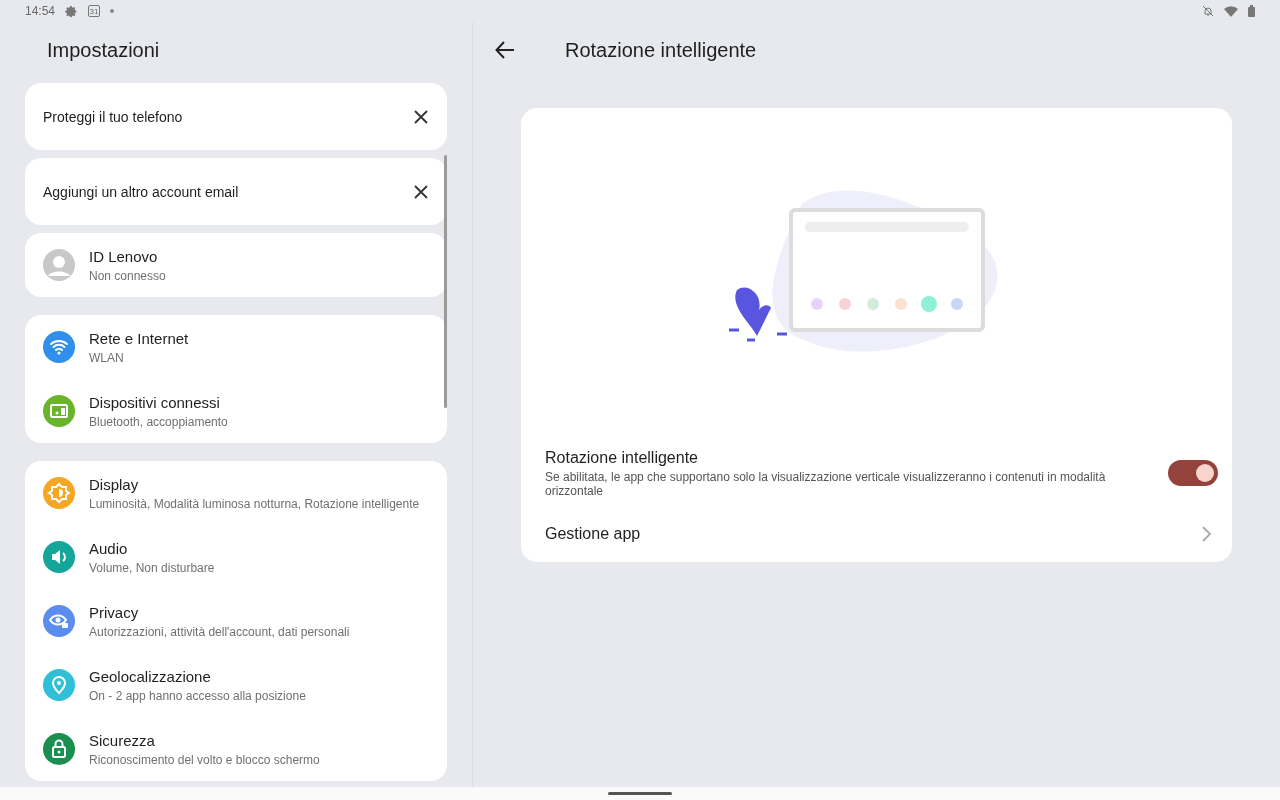  I want to click on item-title: ID Lenovo, so click(124, 256).